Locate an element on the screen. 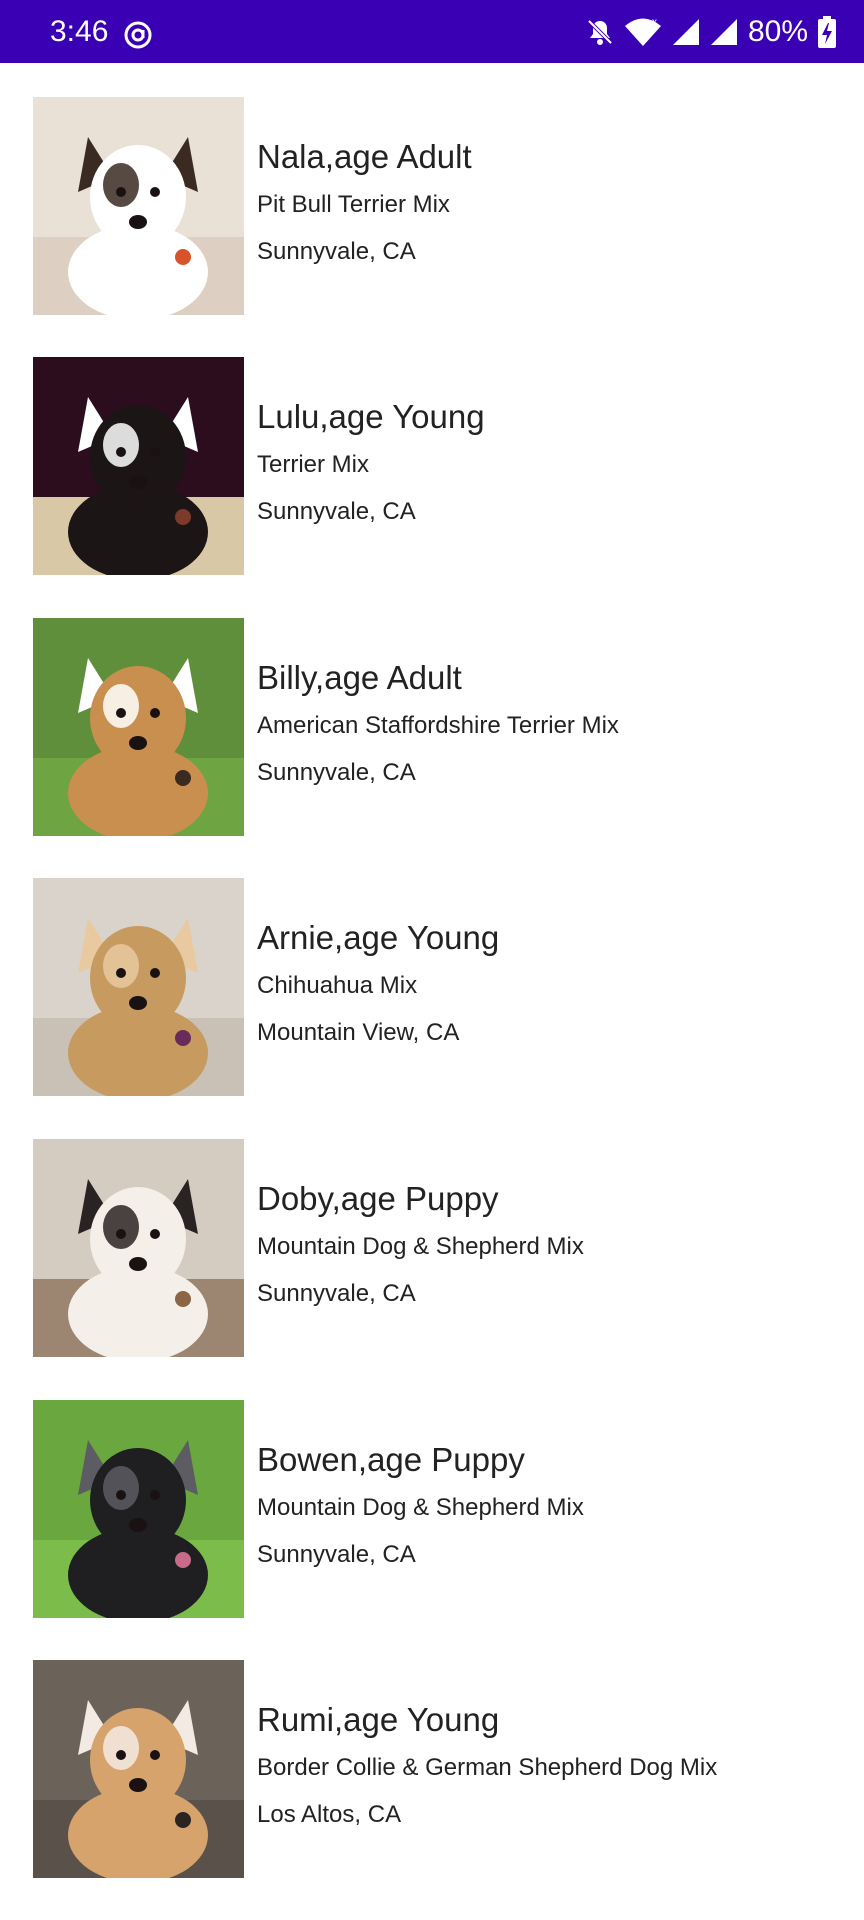  pet-title: Bowen,age Puppy is located at coordinates (391, 1459).